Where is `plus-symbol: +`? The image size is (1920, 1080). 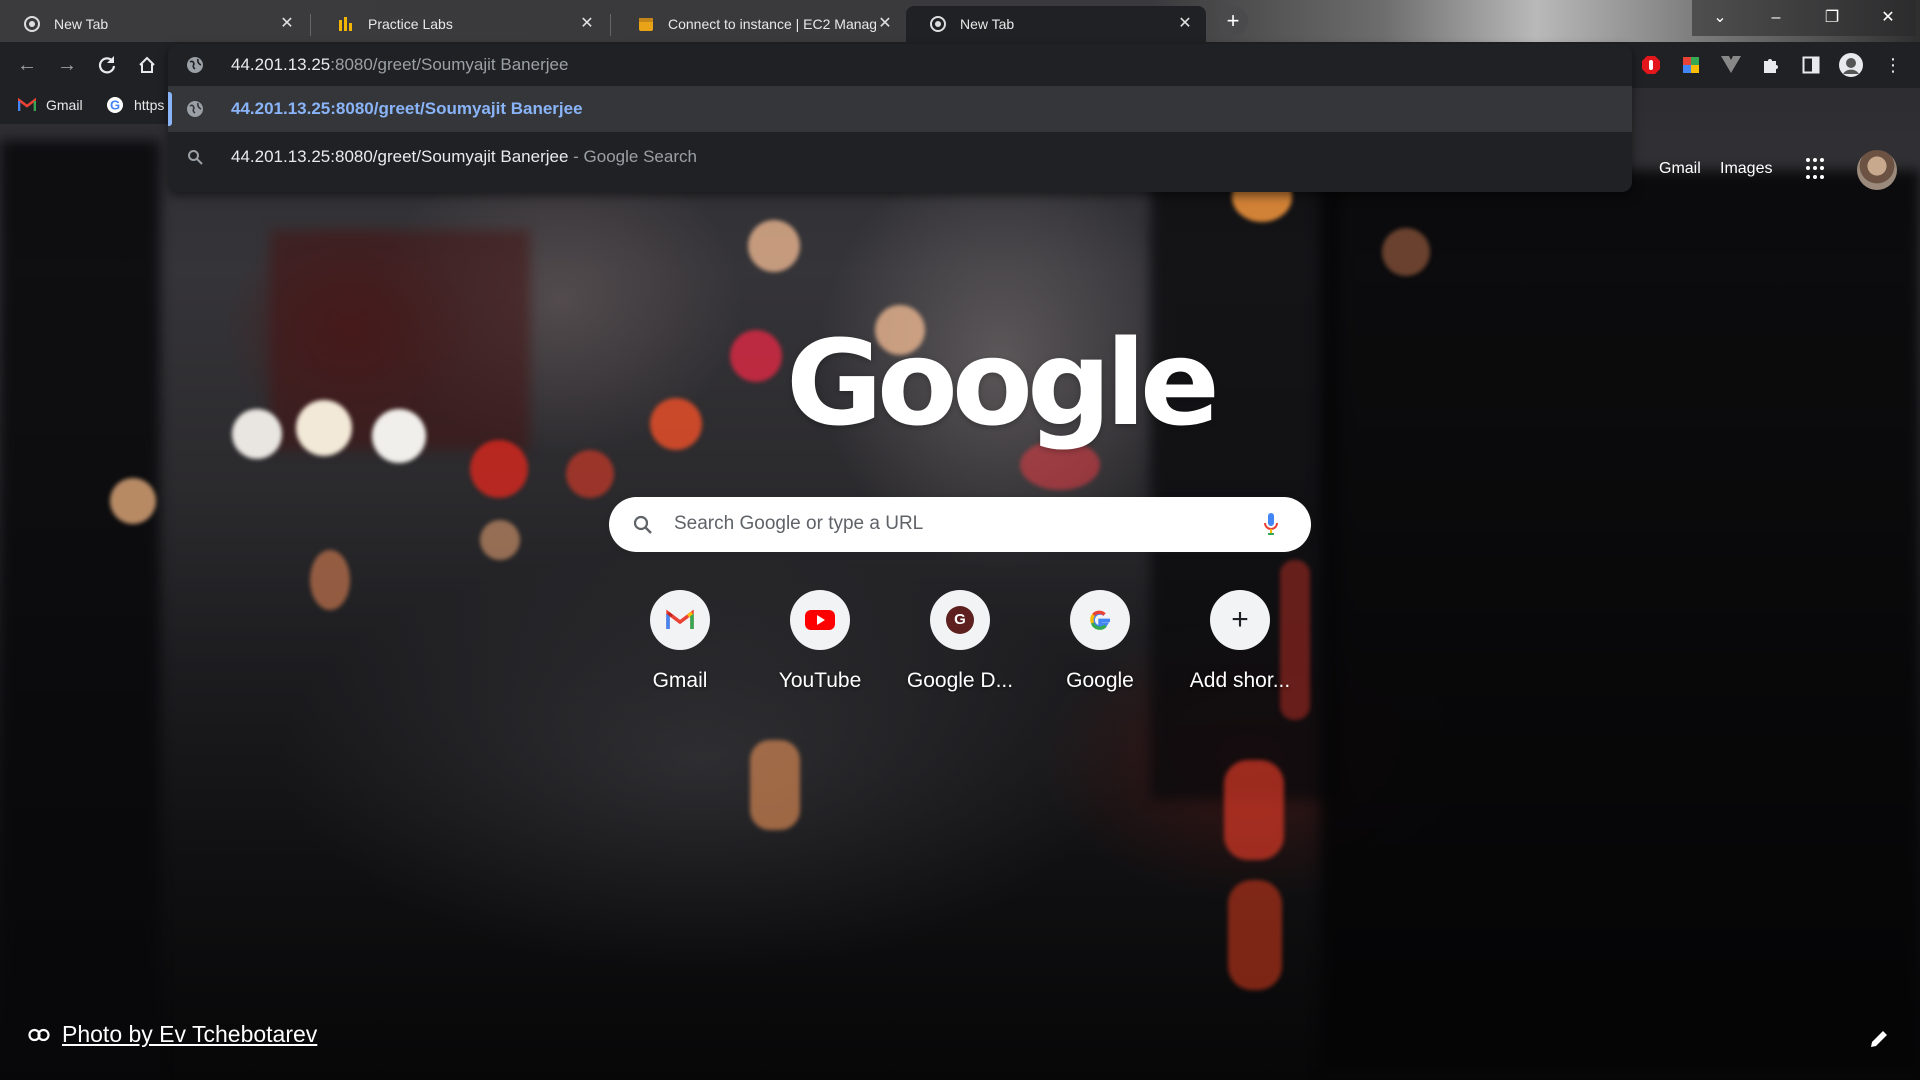
plus-symbol: + is located at coordinates (1240, 619).